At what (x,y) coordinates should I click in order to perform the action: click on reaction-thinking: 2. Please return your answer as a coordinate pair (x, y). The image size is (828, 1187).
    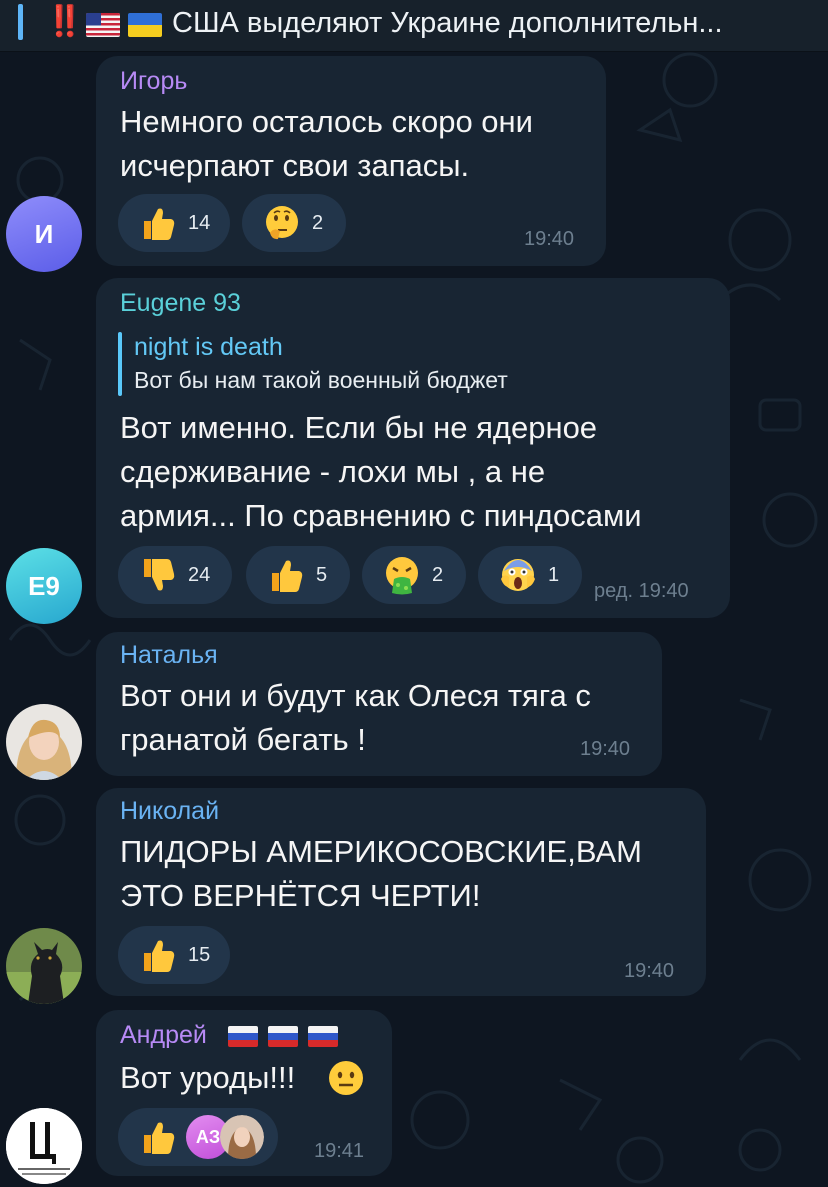
    Looking at the image, I should click on (294, 223).